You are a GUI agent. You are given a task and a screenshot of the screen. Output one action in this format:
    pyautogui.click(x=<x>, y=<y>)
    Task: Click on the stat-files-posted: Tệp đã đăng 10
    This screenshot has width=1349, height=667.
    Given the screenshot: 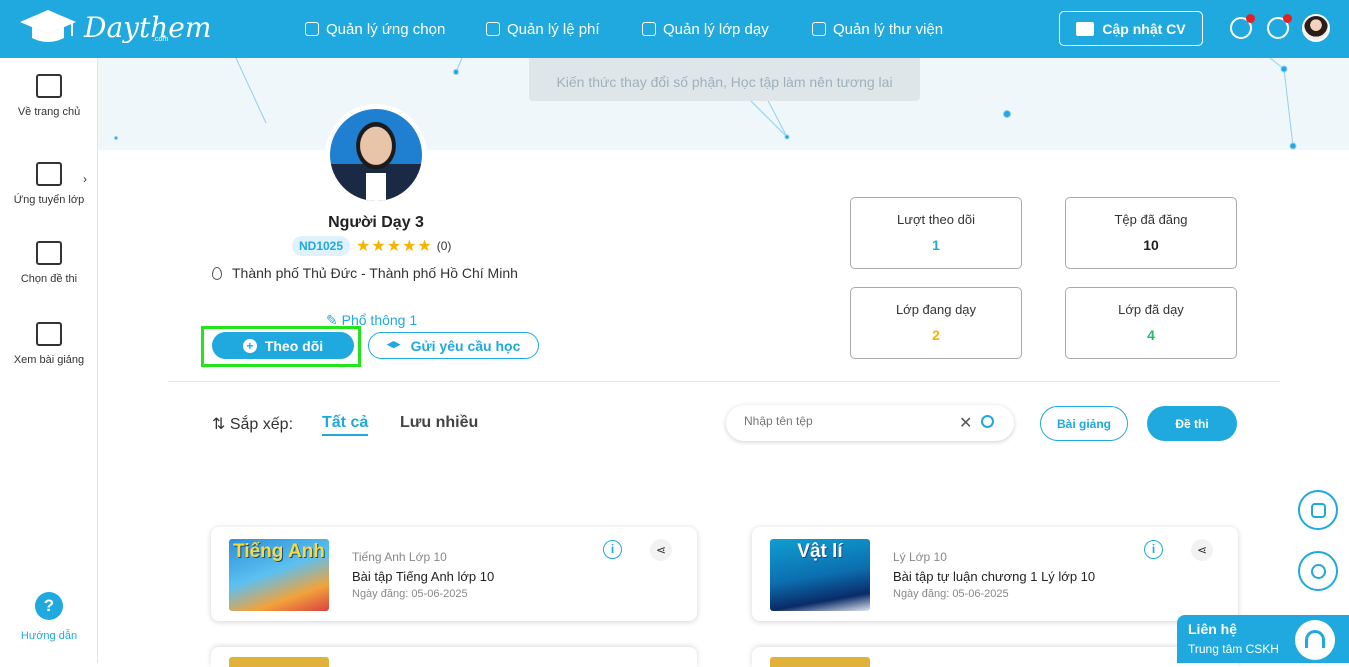 What is the action you would take?
    pyautogui.click(x=1151, y=233)
    